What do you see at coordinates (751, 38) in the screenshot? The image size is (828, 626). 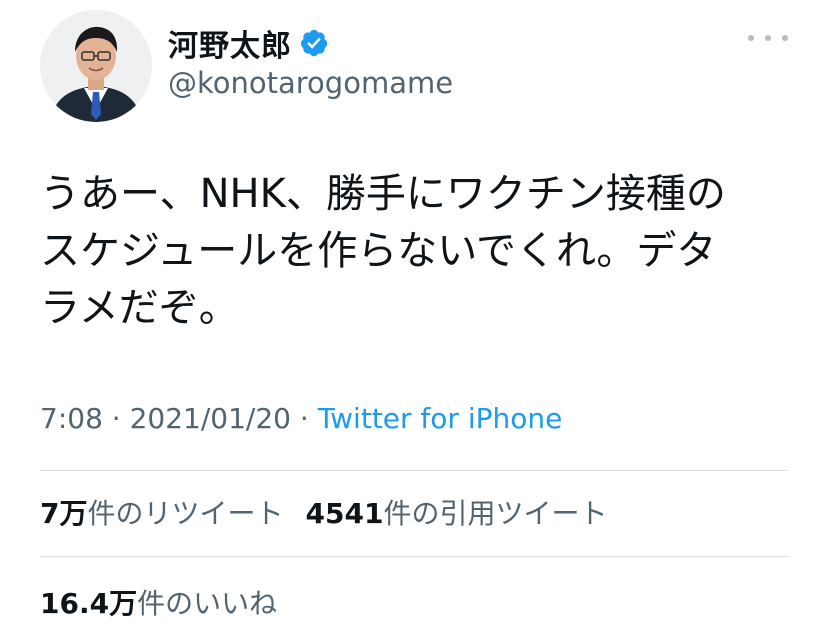 I see `more-options-icon` at bounding box center [751, 38].